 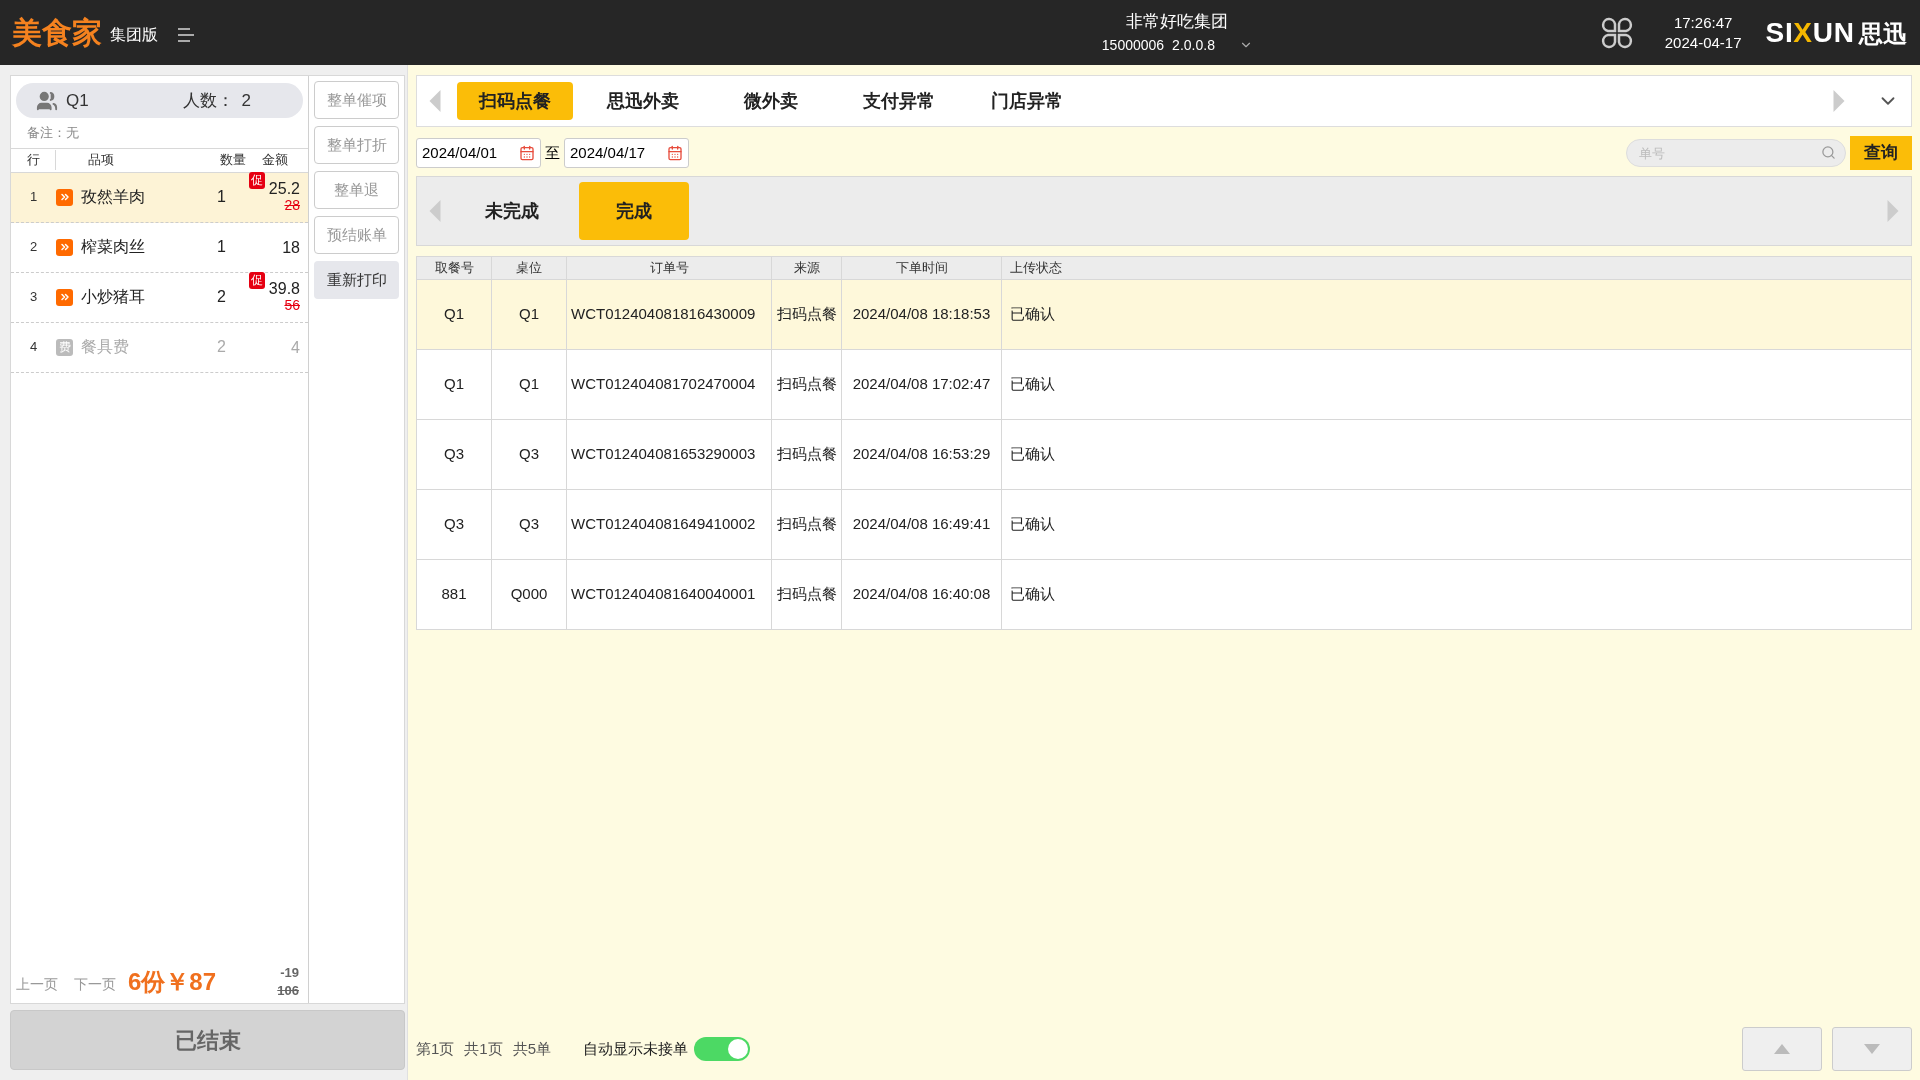 I want to click on page-total: 共1页, so click(x=483, y=1048).